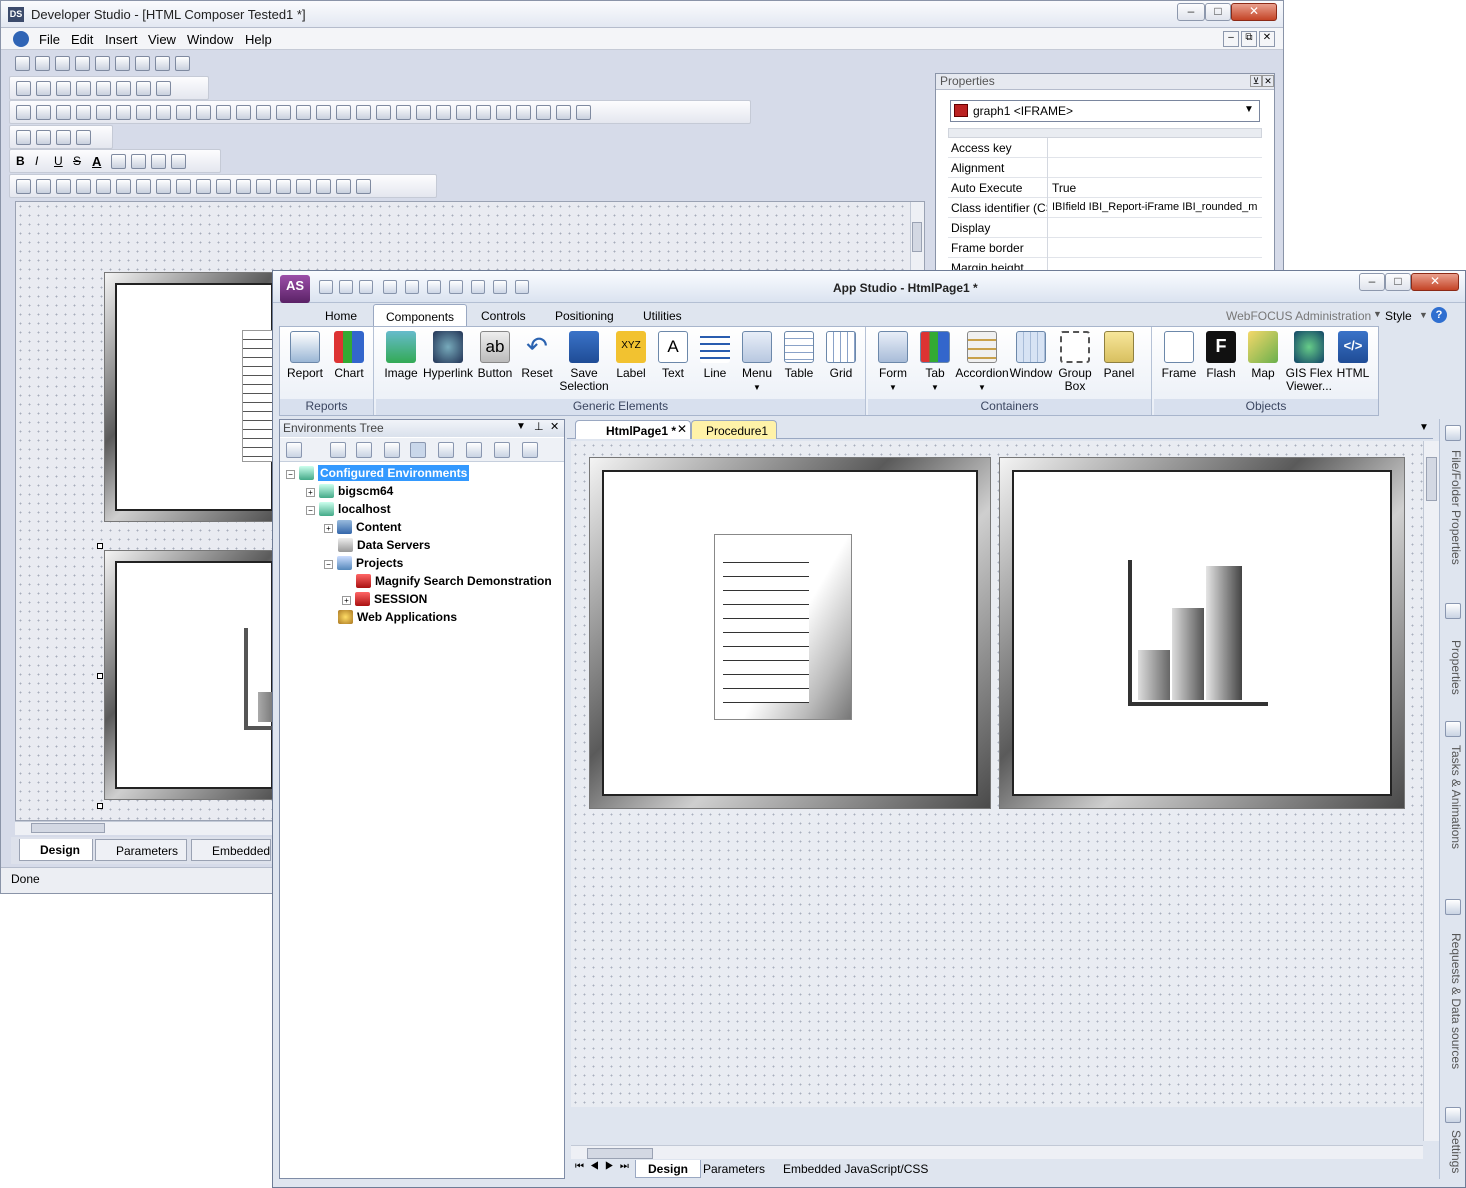 Image resolution: width=1466 pixels, height=1188 pixels. Describe the element at coordinates (121, 39) in the screenshot. I see `menu-insert: Insert` at that location.